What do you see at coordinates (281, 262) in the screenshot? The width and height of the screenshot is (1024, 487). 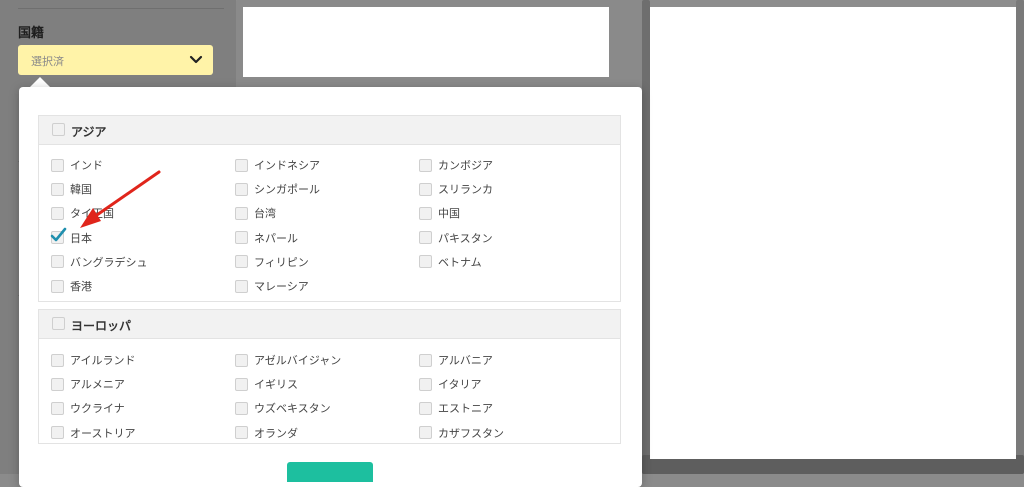 I see `country-label: フィリピン` at bounding box center [281, 262].